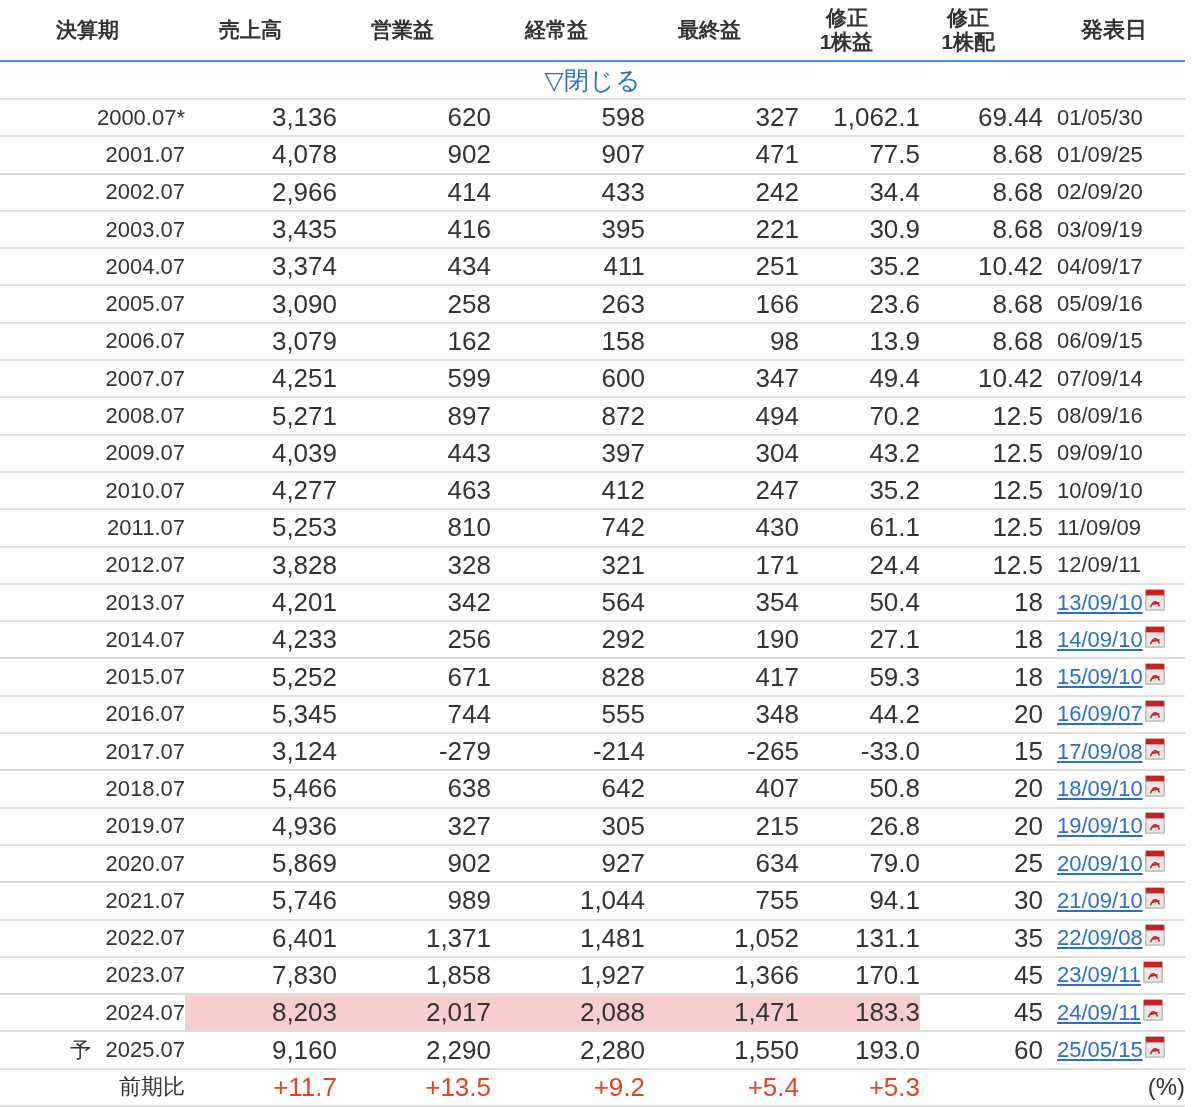  Describe the element at coordinates (776, 379) in the screenshot. I see `table-cell-text: 347` at that location.